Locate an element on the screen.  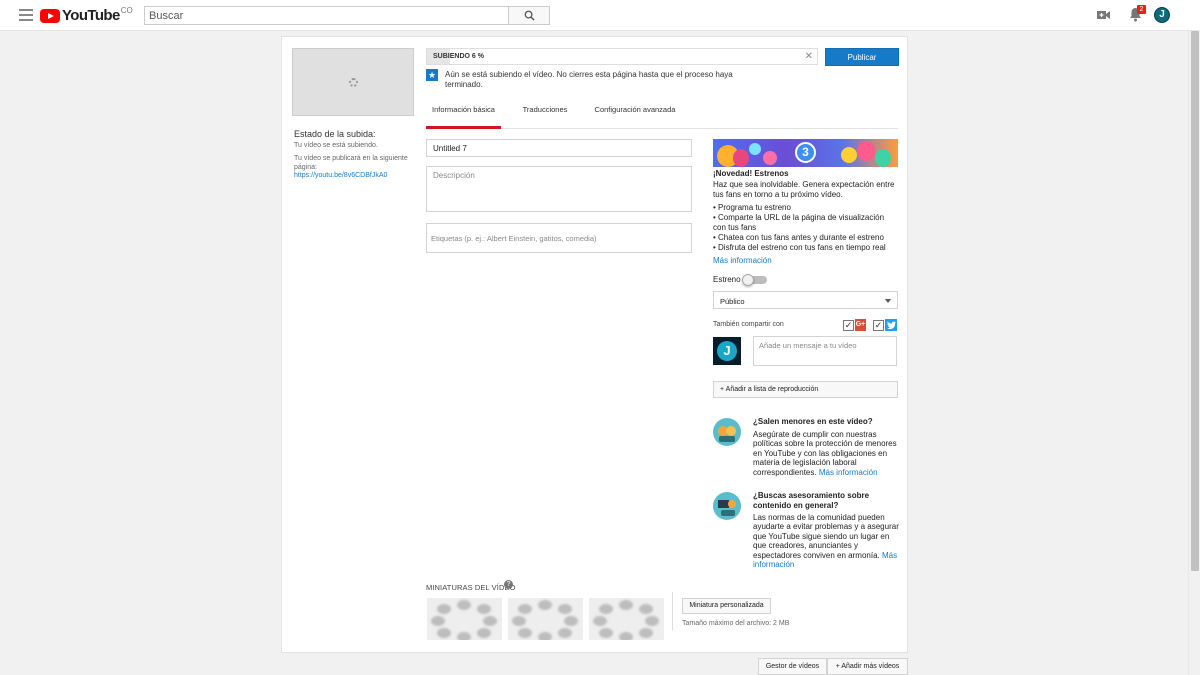
video-camera-icon is located at coordinates (1103, 15).